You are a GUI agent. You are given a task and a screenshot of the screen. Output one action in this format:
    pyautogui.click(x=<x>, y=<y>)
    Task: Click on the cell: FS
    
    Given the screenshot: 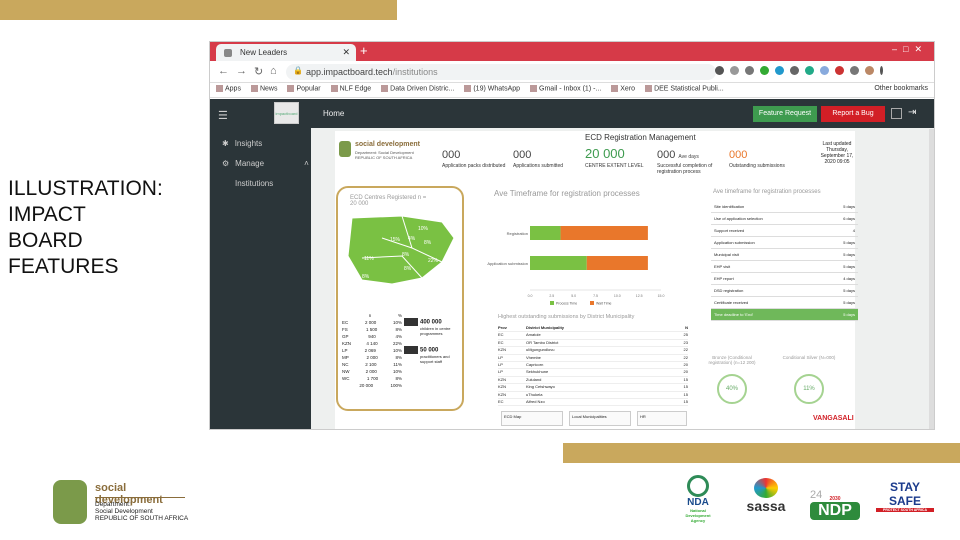 What is the action you would take?
    pyautogui.click(x=345, y=329)
    